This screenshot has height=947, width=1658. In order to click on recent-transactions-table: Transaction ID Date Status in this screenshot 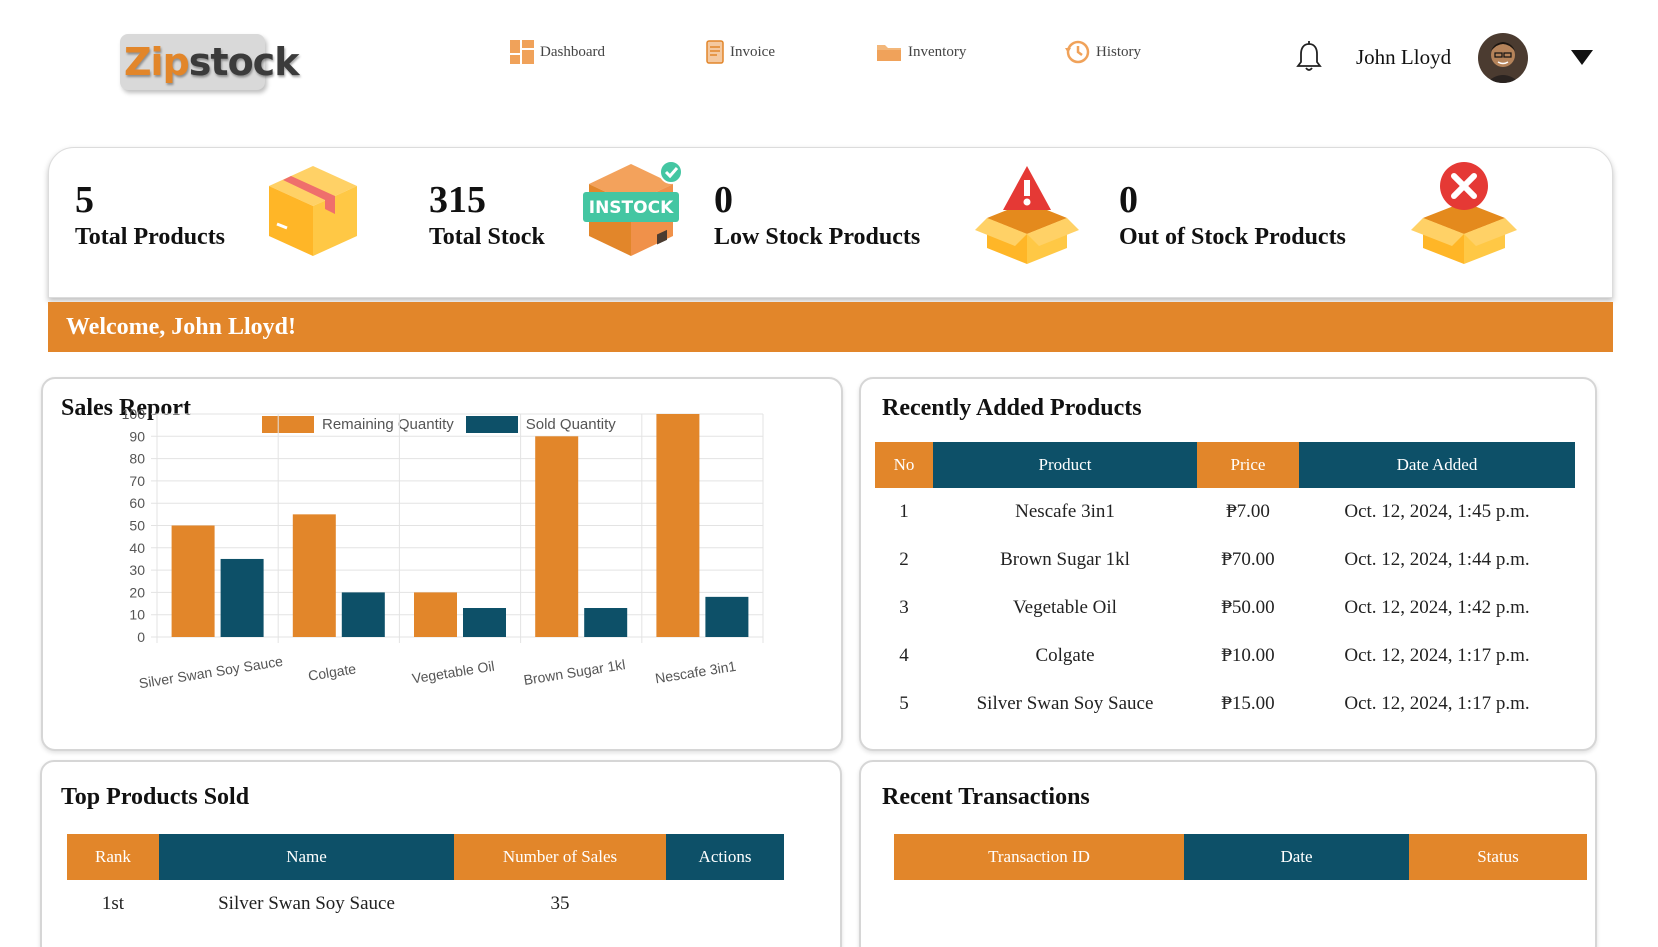, I will do `click(1240, 857)`.